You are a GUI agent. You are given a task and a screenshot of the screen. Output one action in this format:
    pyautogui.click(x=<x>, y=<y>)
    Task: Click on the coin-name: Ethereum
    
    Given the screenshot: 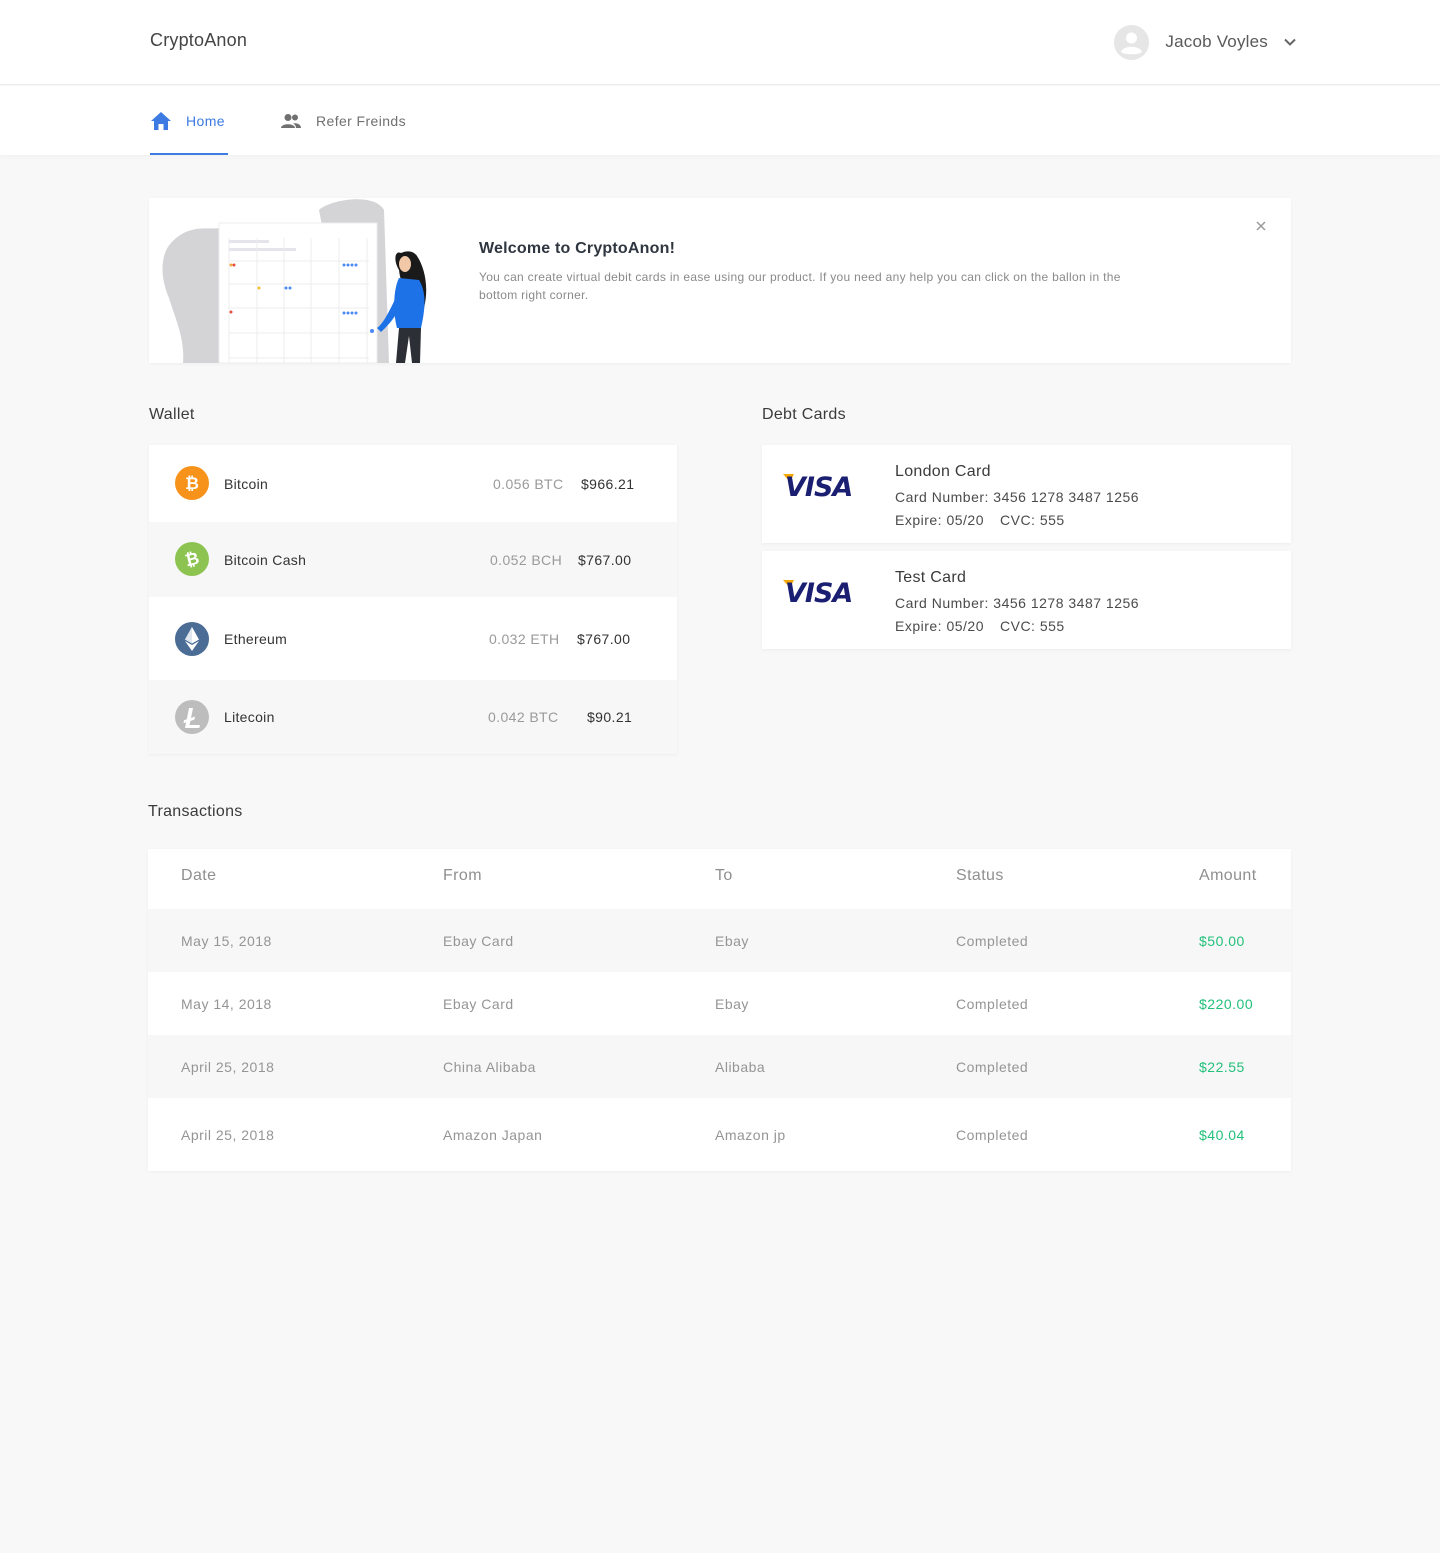 What is the action you would take?
    pyautogui.click(x=256, y=638)
    